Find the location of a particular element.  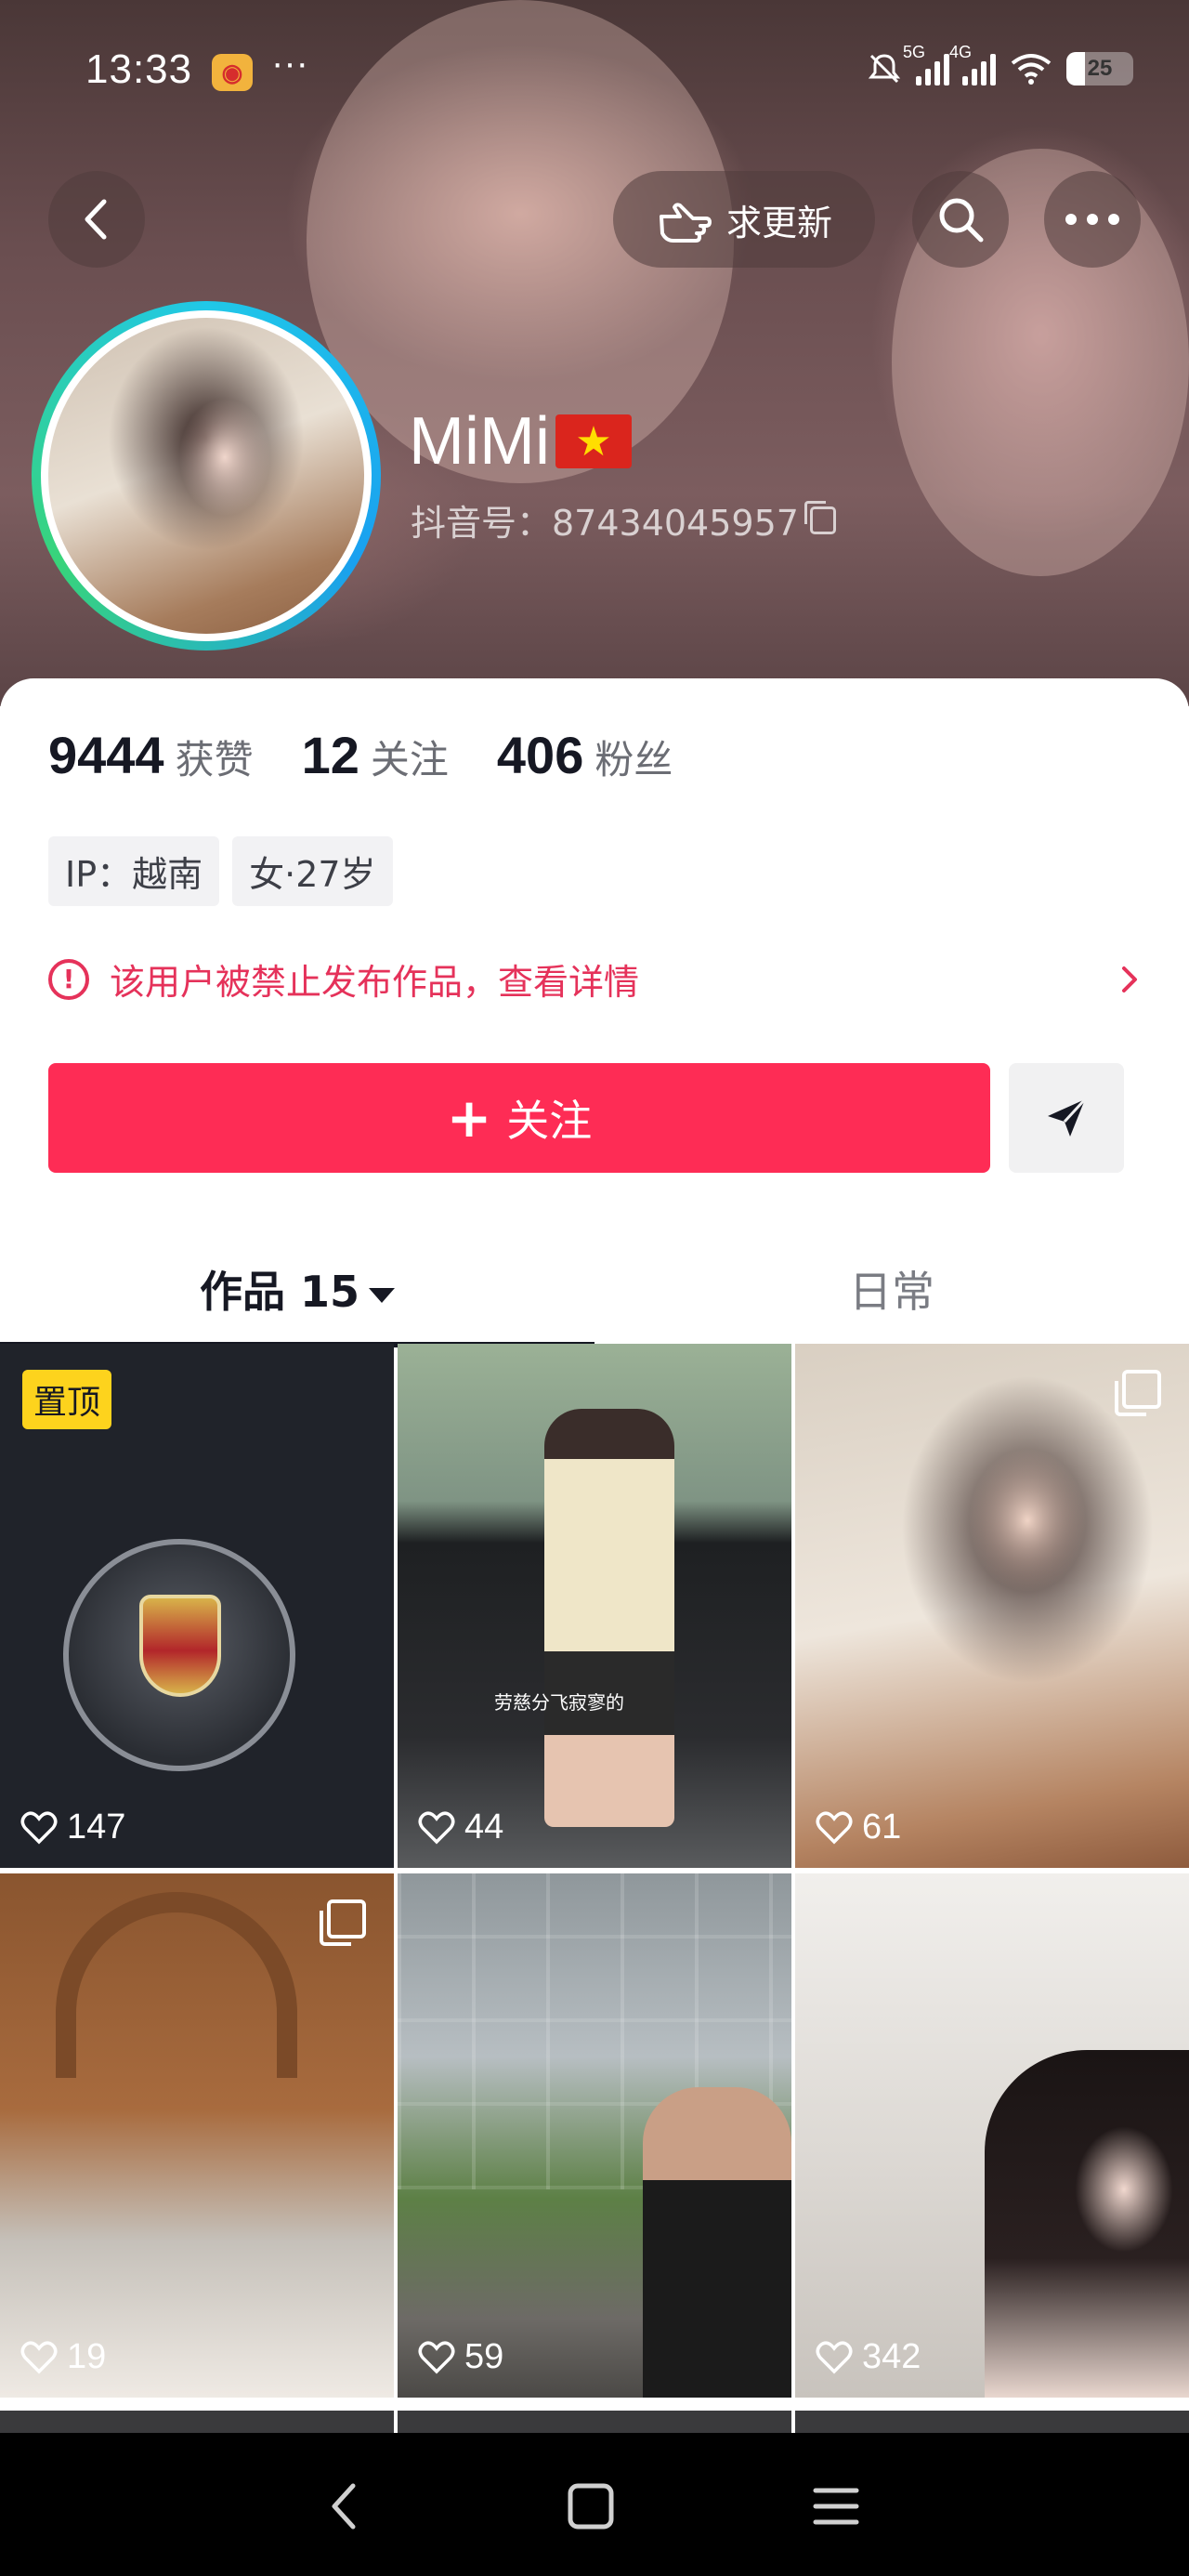

avatar-border is located at coordinates (207, 475).